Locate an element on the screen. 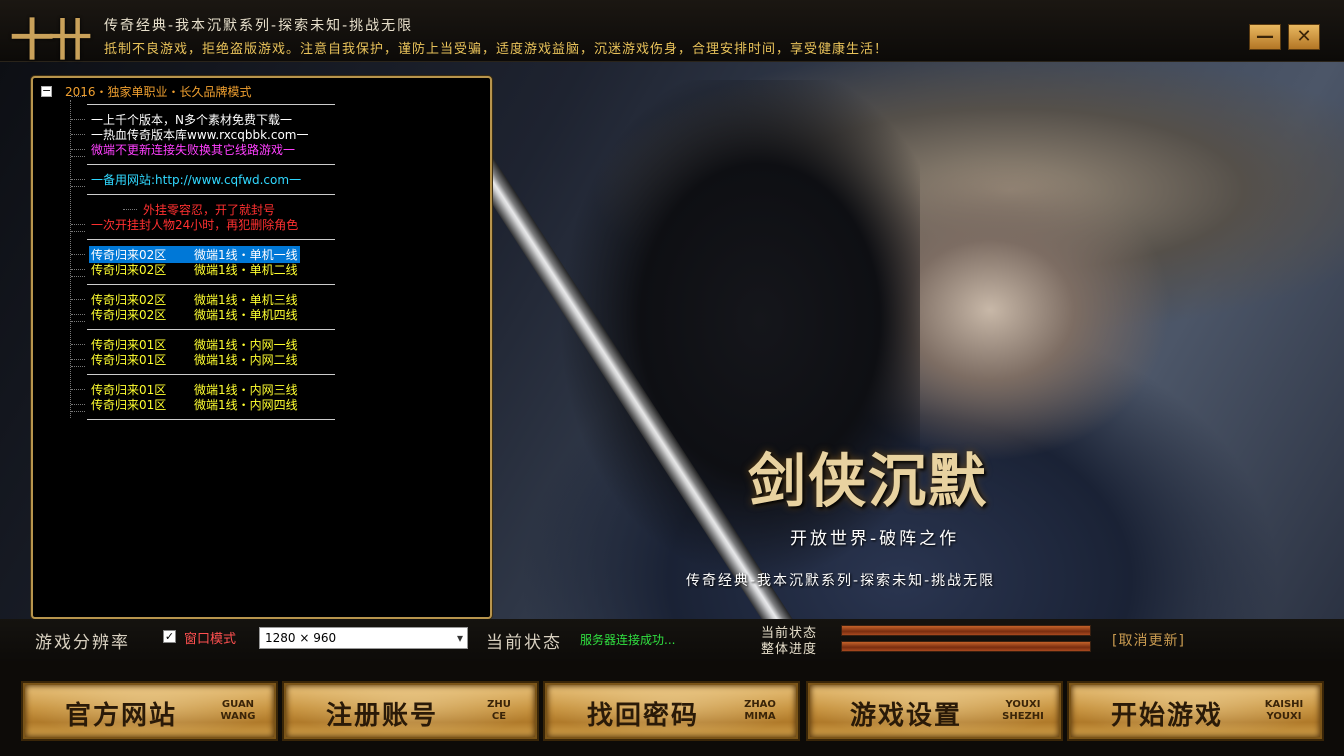  button-label: 官方网站 is located at coordinates (121, 716).